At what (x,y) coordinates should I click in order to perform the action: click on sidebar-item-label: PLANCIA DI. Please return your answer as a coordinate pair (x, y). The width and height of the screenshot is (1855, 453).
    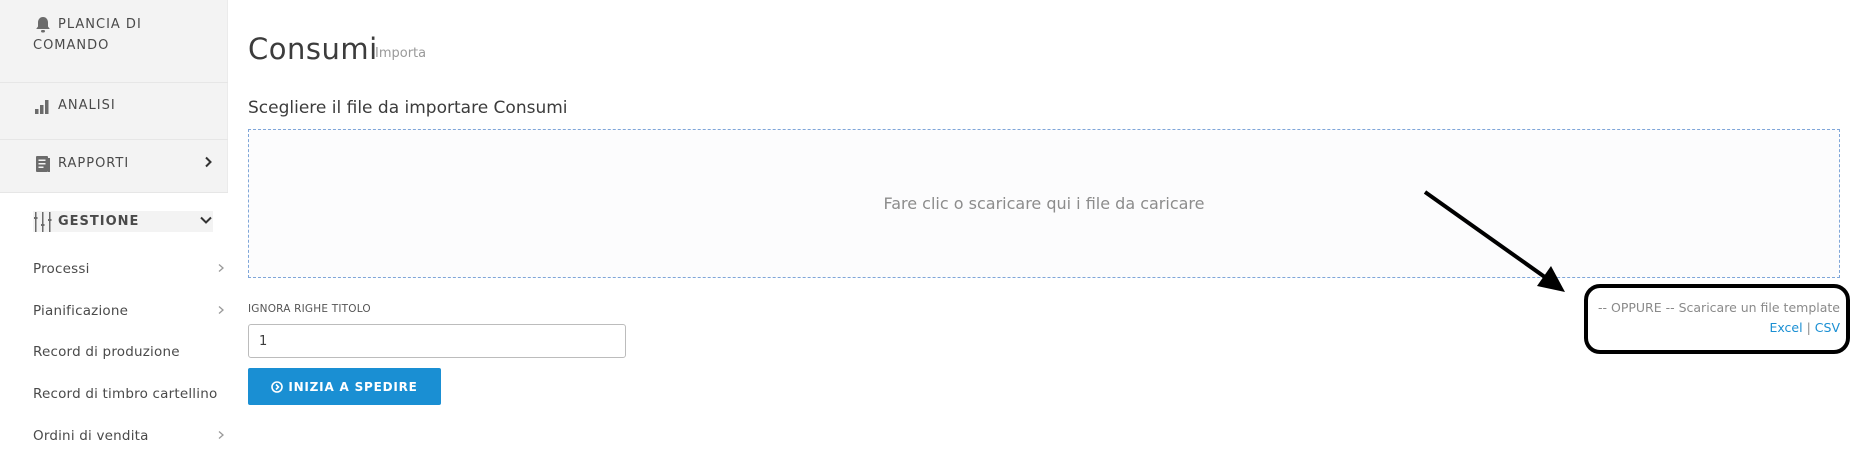
    Looking at the image, I should click on (100, 24).